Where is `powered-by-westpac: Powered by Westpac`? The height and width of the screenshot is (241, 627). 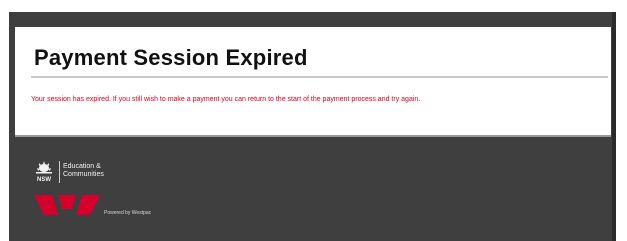
powered-by-westpac: Powered by Westpac is located at coordinates (128, 213).